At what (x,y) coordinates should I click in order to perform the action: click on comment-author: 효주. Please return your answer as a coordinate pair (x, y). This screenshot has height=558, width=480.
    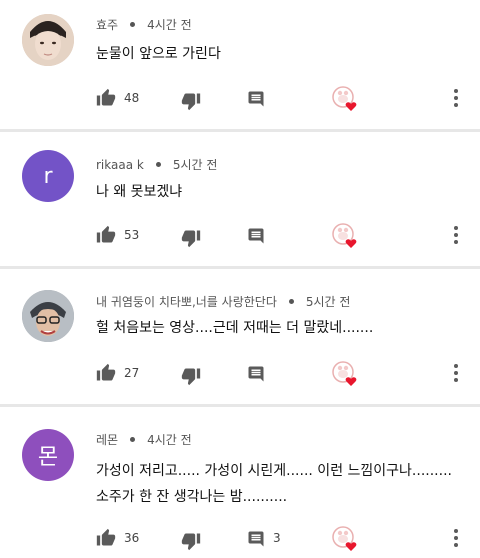
    Looking at the image, I should click on (107, 25).